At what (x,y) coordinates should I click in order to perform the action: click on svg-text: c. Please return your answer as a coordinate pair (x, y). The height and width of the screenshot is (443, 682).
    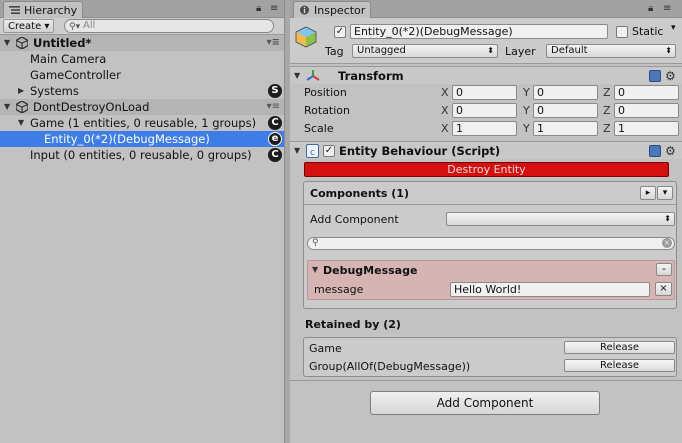
    Looking at the image, I should click on (312, 153).